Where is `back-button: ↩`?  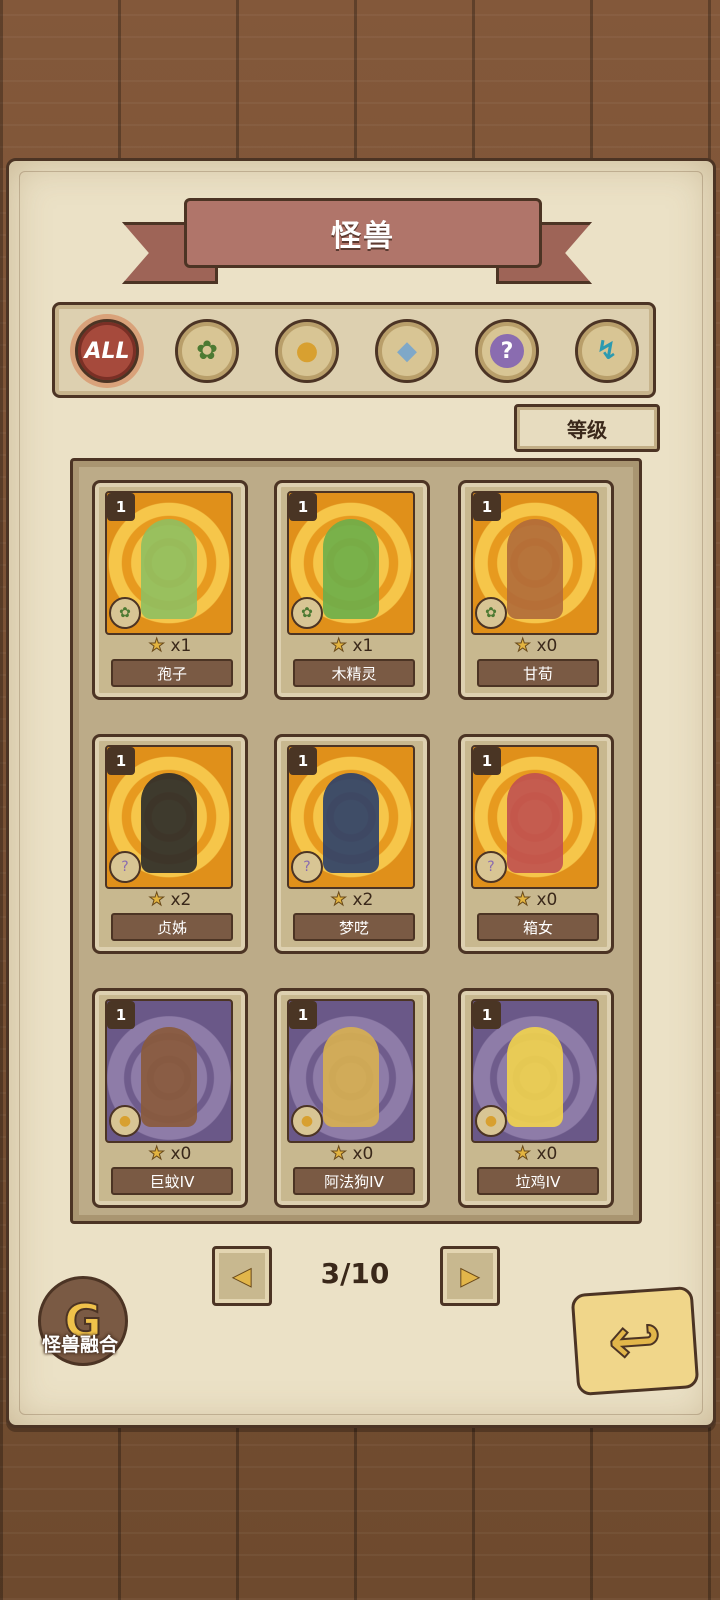 back-button: ↩ is located at coordinates (635, 1341).